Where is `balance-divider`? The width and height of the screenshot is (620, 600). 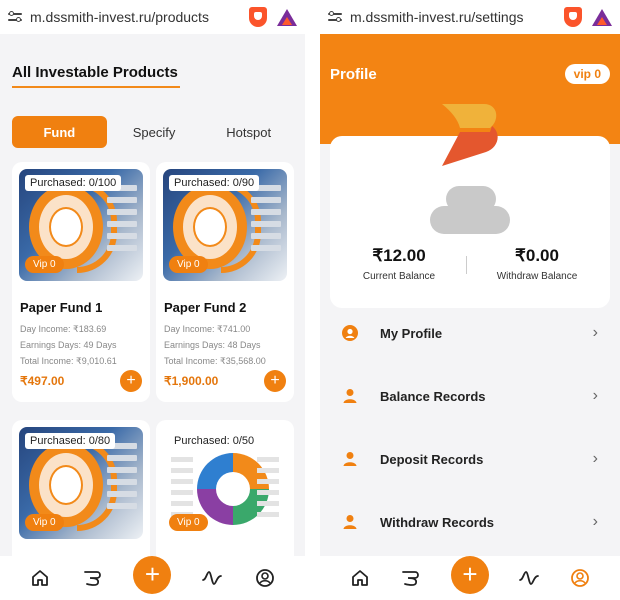
balance-divider is located at coordinates (466, 265).